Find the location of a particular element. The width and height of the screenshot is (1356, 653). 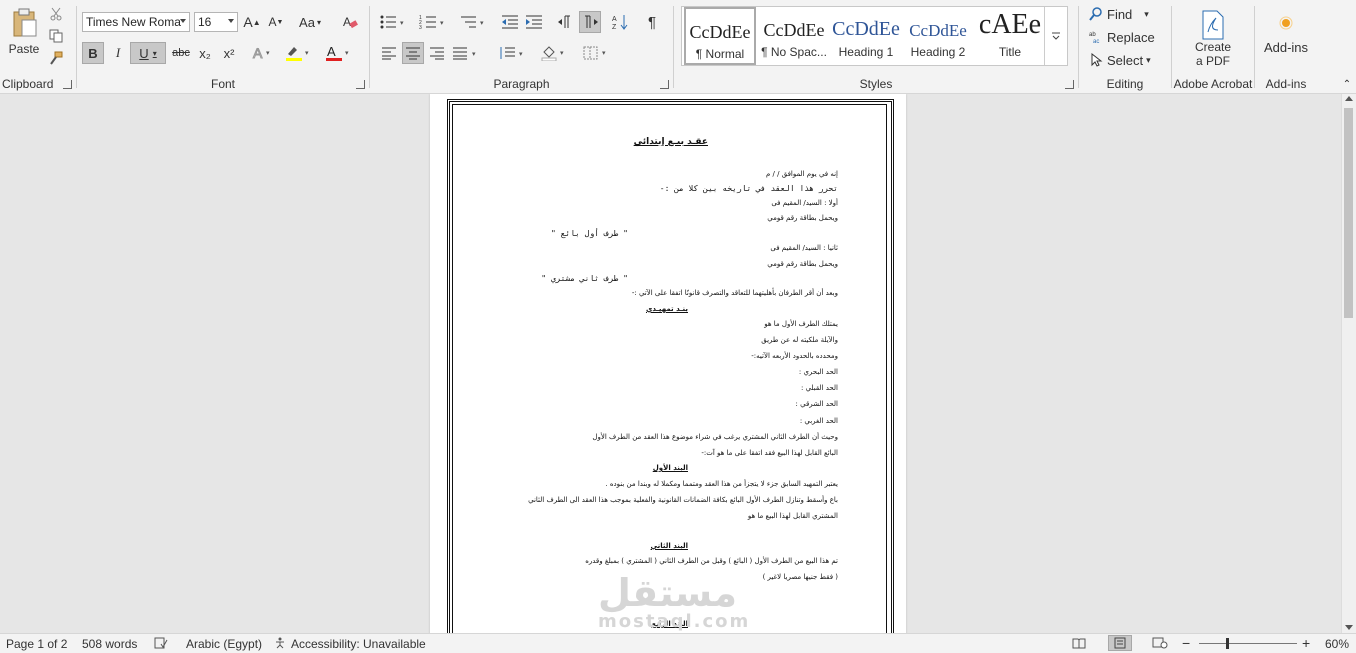

rtl-icon is located at coordinates (591, 21).